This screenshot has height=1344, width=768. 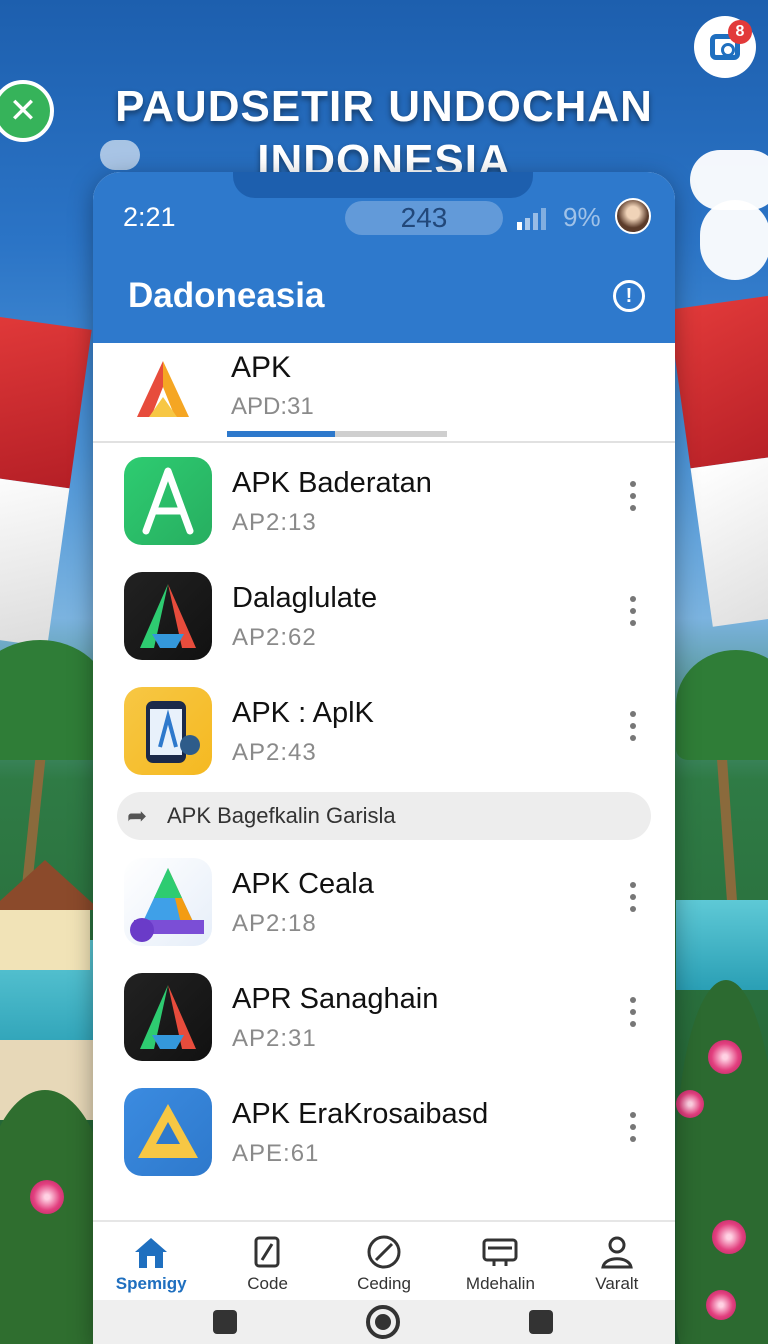 What do you see at coordinates (337, 434) in the screenshot?
I see `pinned-app-progress` at bounding box center [337, 434].